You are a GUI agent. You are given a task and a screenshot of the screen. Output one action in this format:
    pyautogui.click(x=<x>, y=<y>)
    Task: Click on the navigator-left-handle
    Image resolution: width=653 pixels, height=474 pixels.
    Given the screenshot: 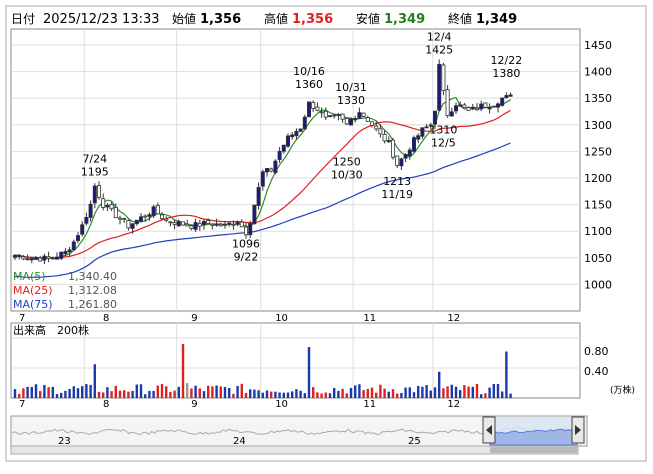 What is the action you would take?
    pyautogui.click(x=489, y=430)
    